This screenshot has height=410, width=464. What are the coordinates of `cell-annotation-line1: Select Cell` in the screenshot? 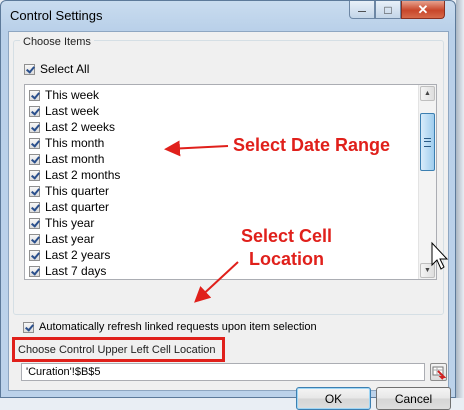 It's located at (287, 236).